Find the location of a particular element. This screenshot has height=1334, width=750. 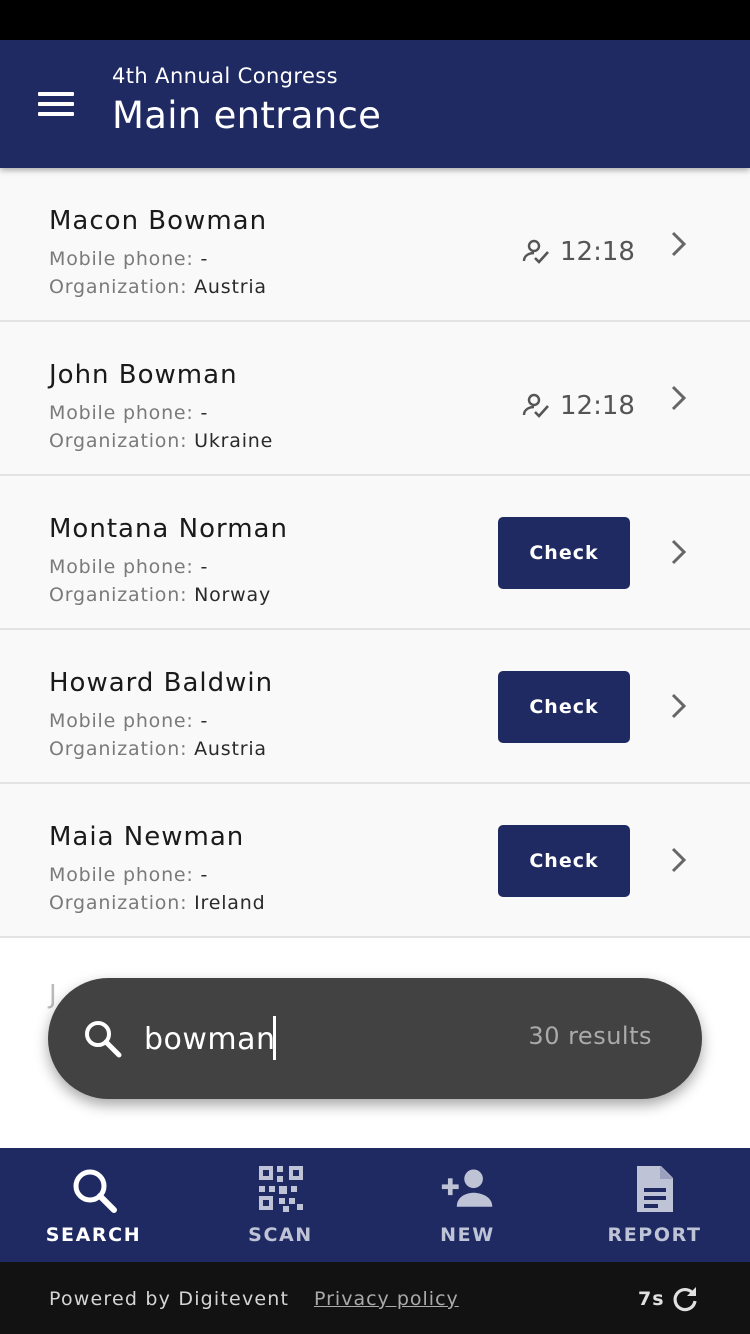

attendee-name: Macon Bowman is located at coordinates (158, 221).